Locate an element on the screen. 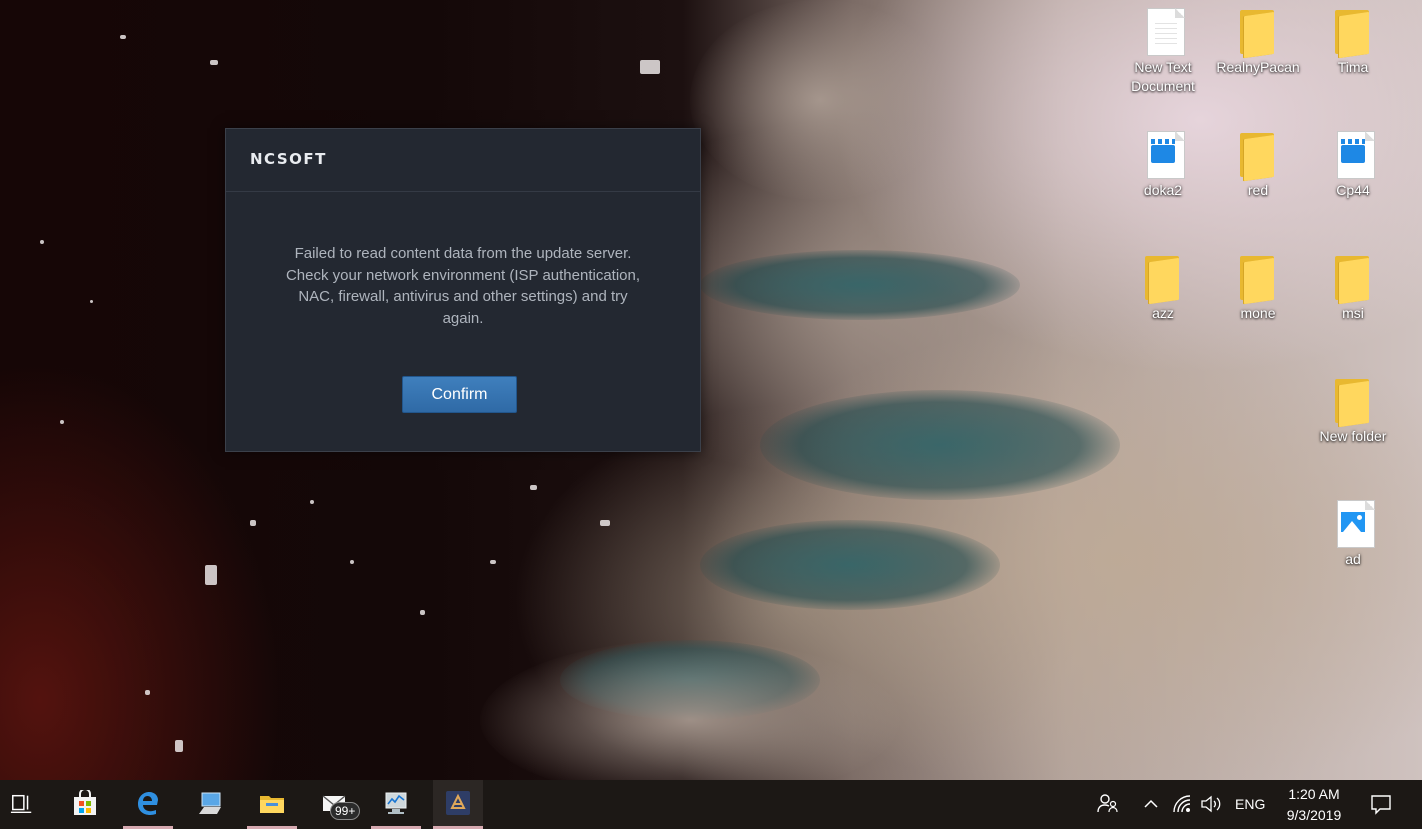 This screenshot has width=1422, height=829. people-icon is located at coordinates (1107, 803).